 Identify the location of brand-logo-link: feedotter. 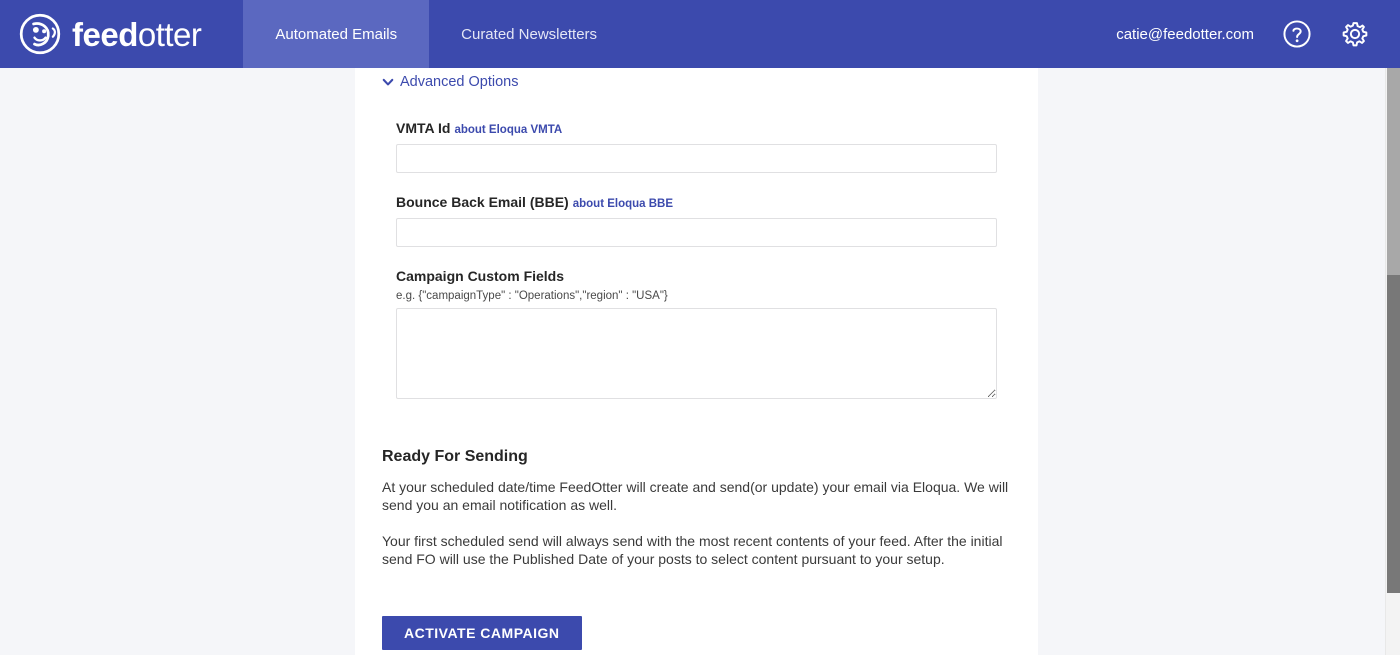
(109, 34).